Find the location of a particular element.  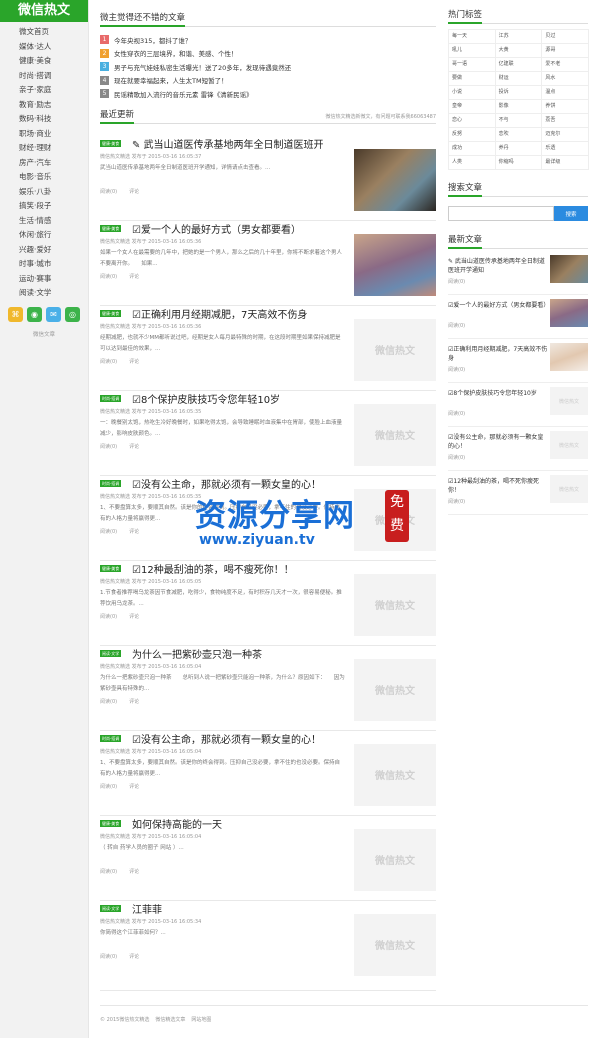

article-title: ☑12种最刮油的茶，喝不瘦死你！！ is located at coordinates (256, 568).